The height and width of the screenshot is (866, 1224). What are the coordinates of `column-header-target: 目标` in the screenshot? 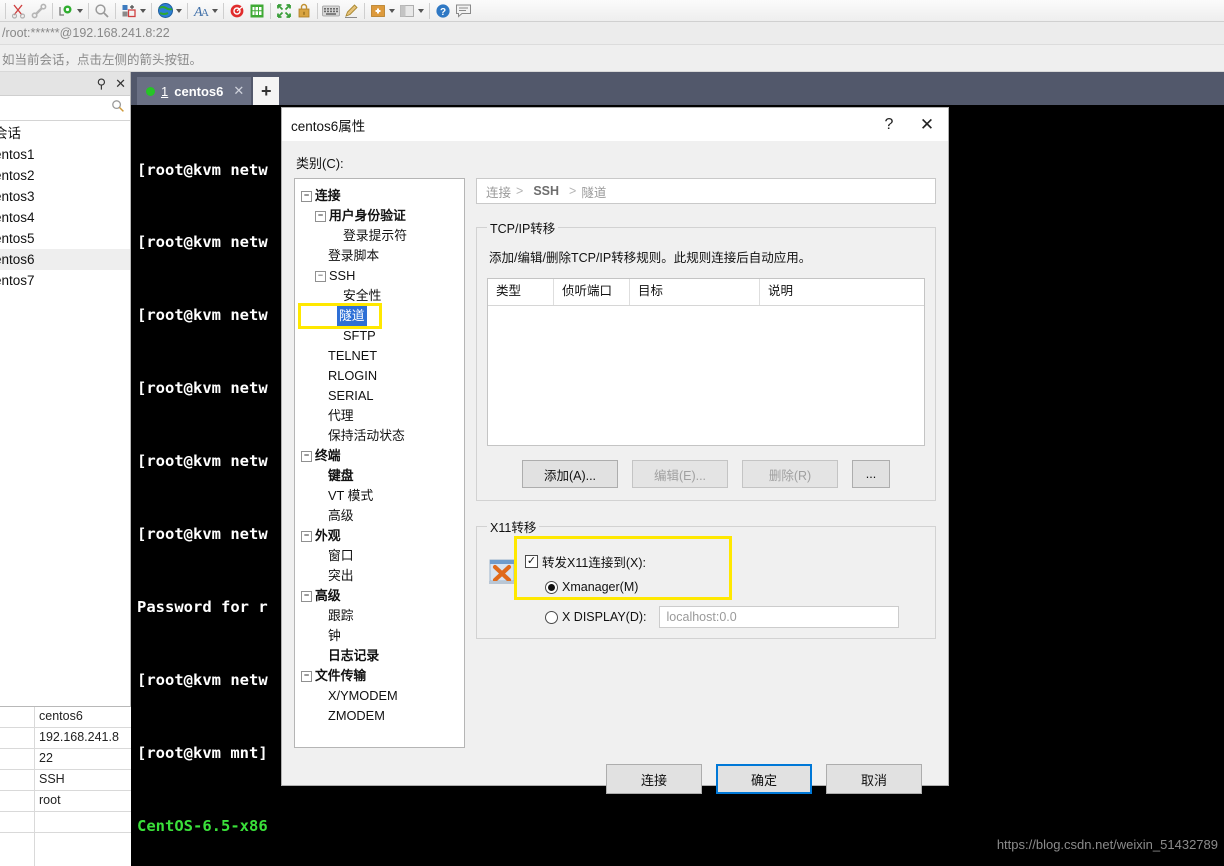 It's located at (695, 292).